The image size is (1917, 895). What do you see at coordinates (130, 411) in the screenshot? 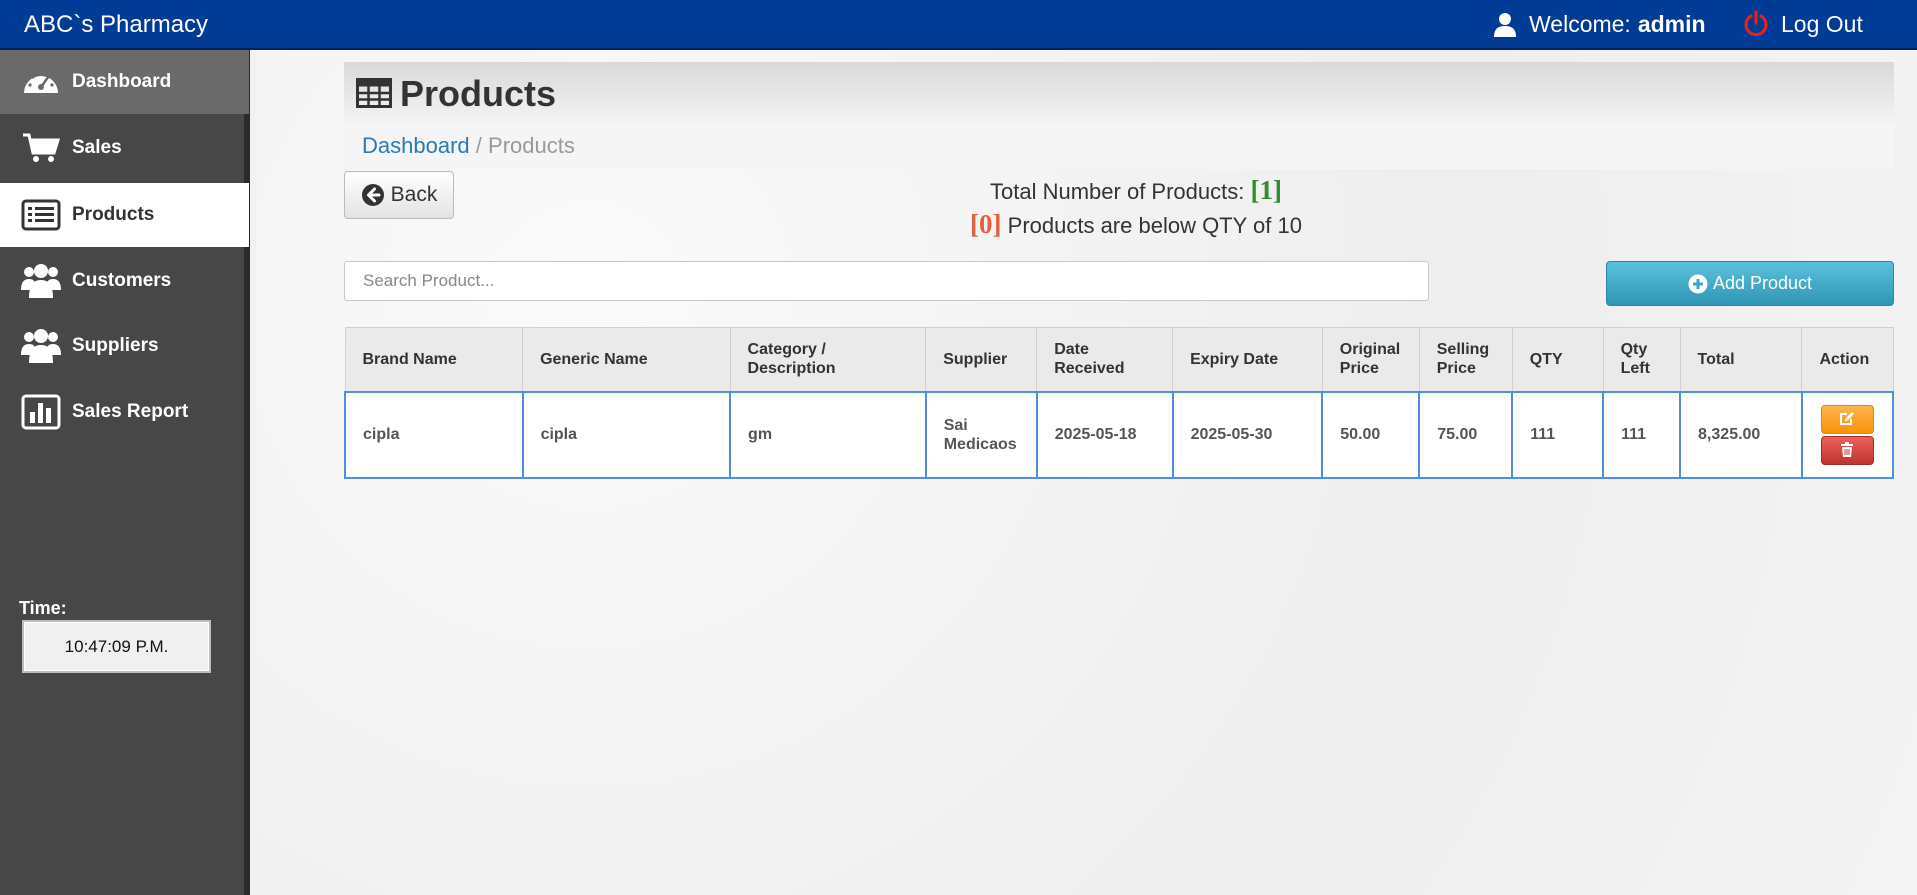
I see `sidebar-item-label: Sales Report` at bounding box center [130, 411].